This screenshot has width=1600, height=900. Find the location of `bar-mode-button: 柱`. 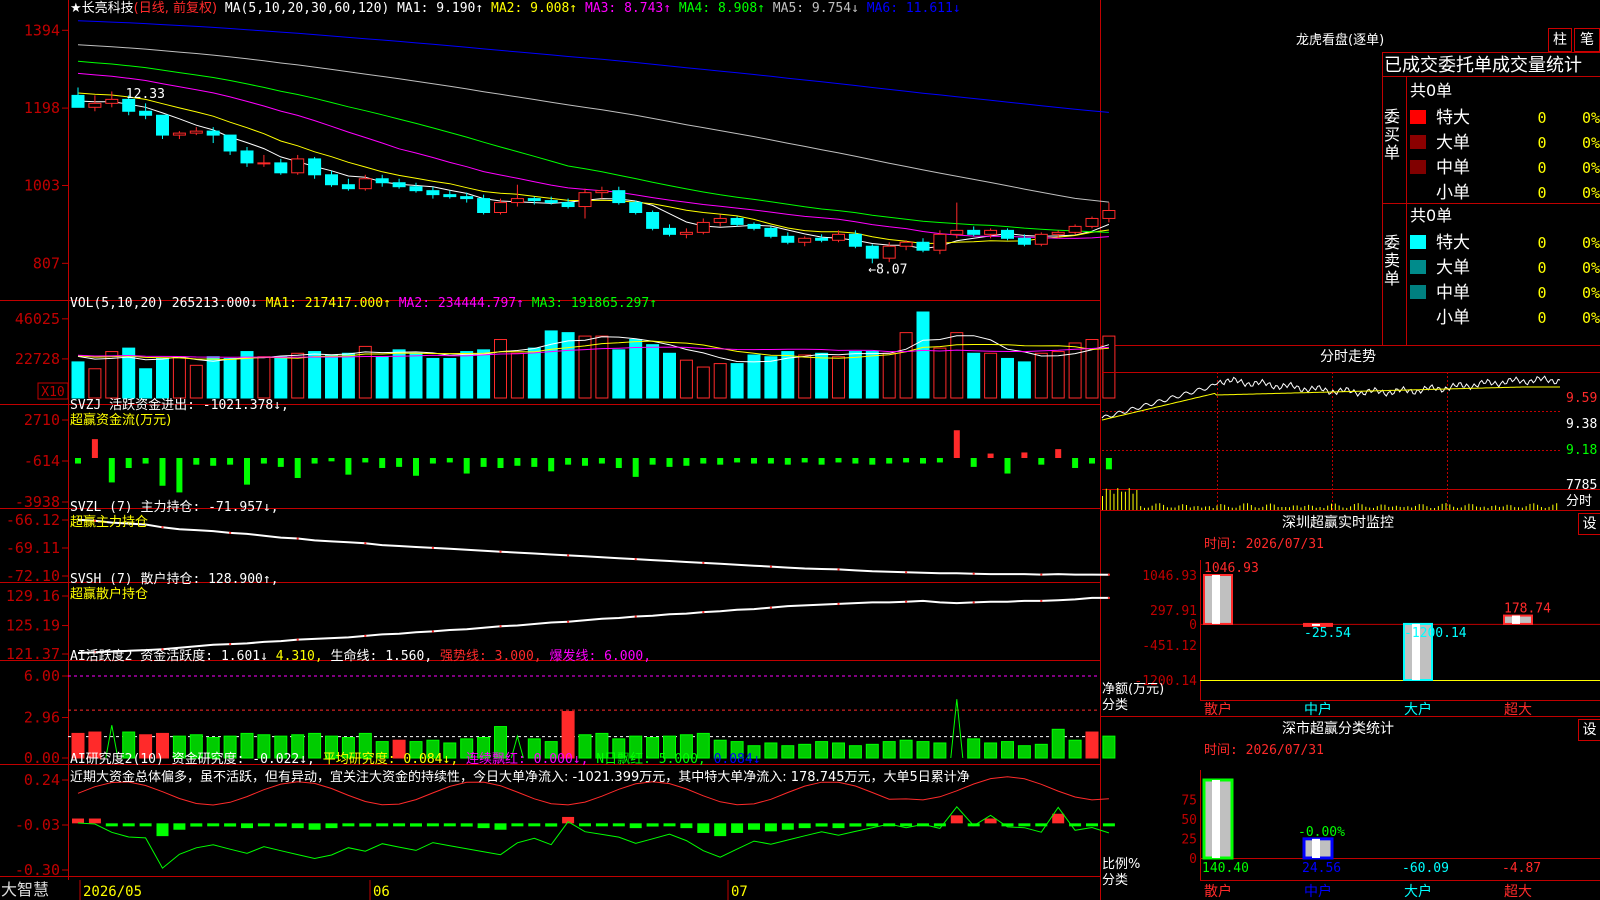

bar-mode-button: 柱 is located at coordinates (1560, 40).